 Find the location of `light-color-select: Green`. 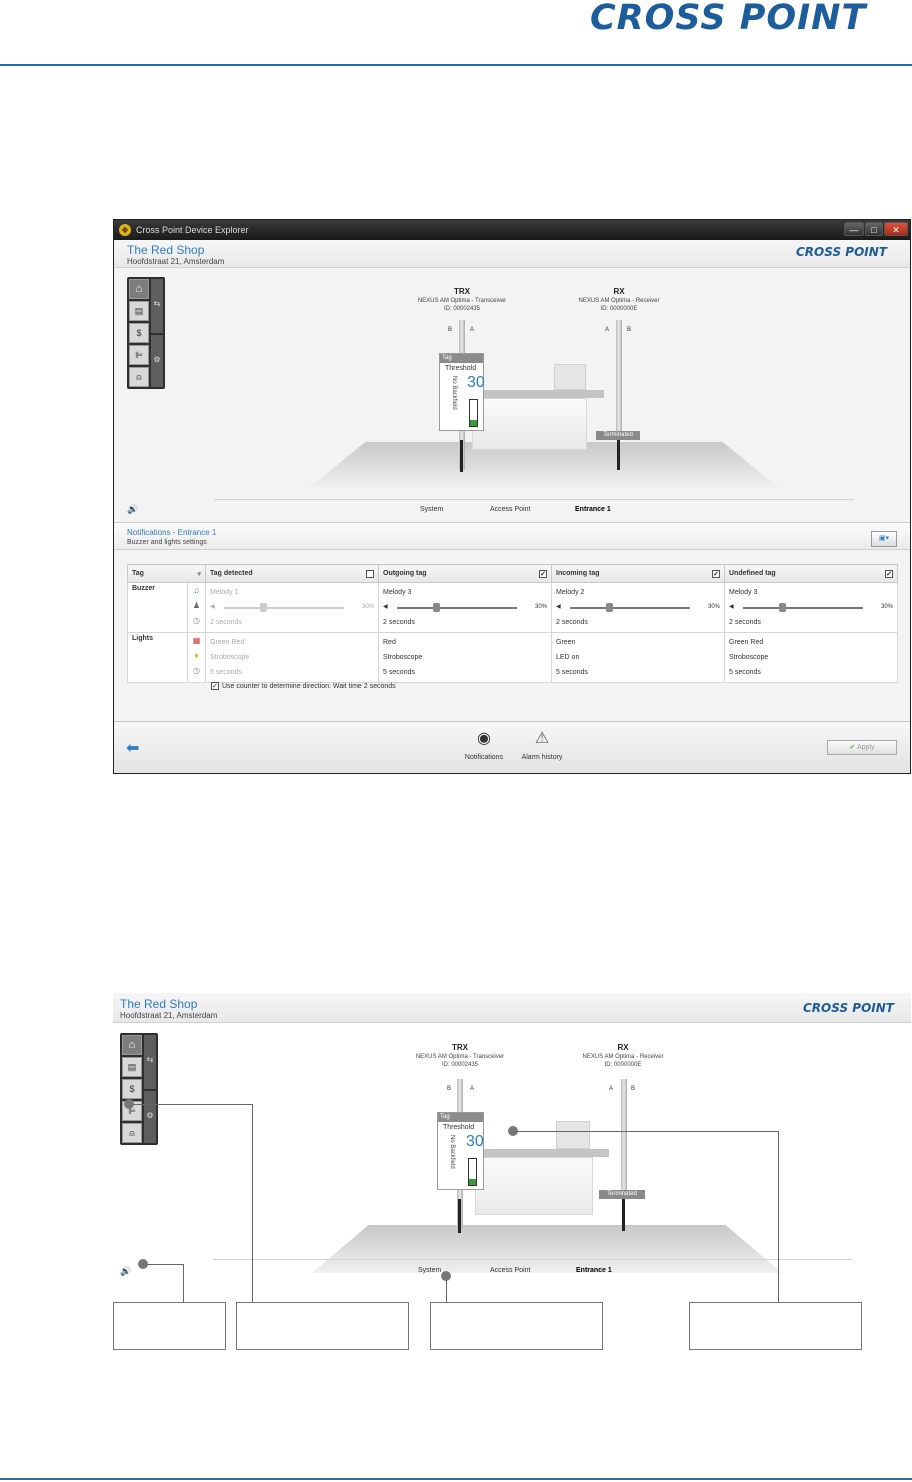

light-color-select: Green is located at coordinates (638, 642).